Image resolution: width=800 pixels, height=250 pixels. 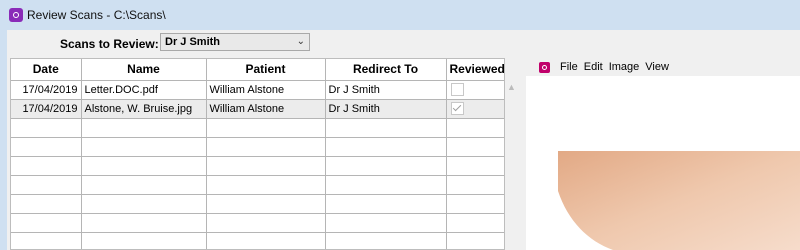 What do you see at coordinates (544, 67) in the screenshot?
I see `viewer-app-icon` at bounding box center [544, 67].